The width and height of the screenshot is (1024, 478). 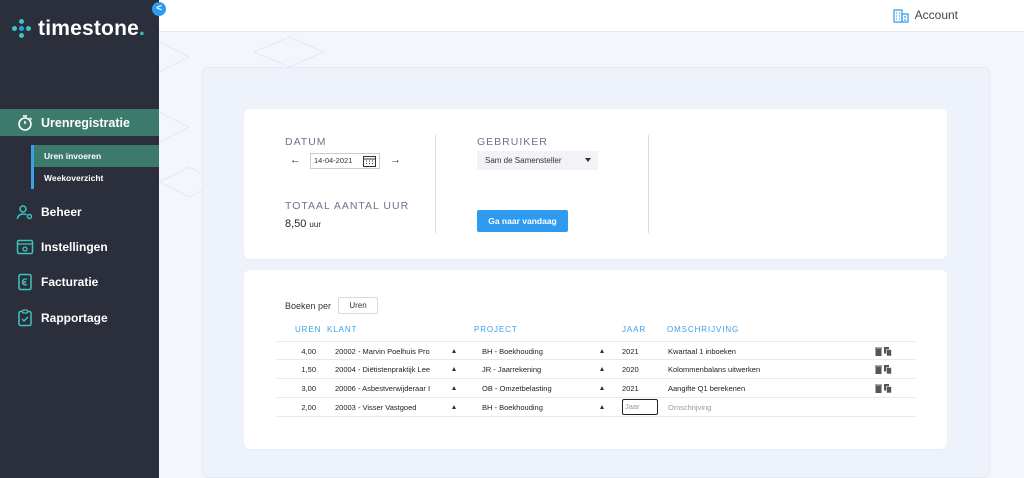 I want to click on column-header-project: PROJECT, so click(x=496, y=329).